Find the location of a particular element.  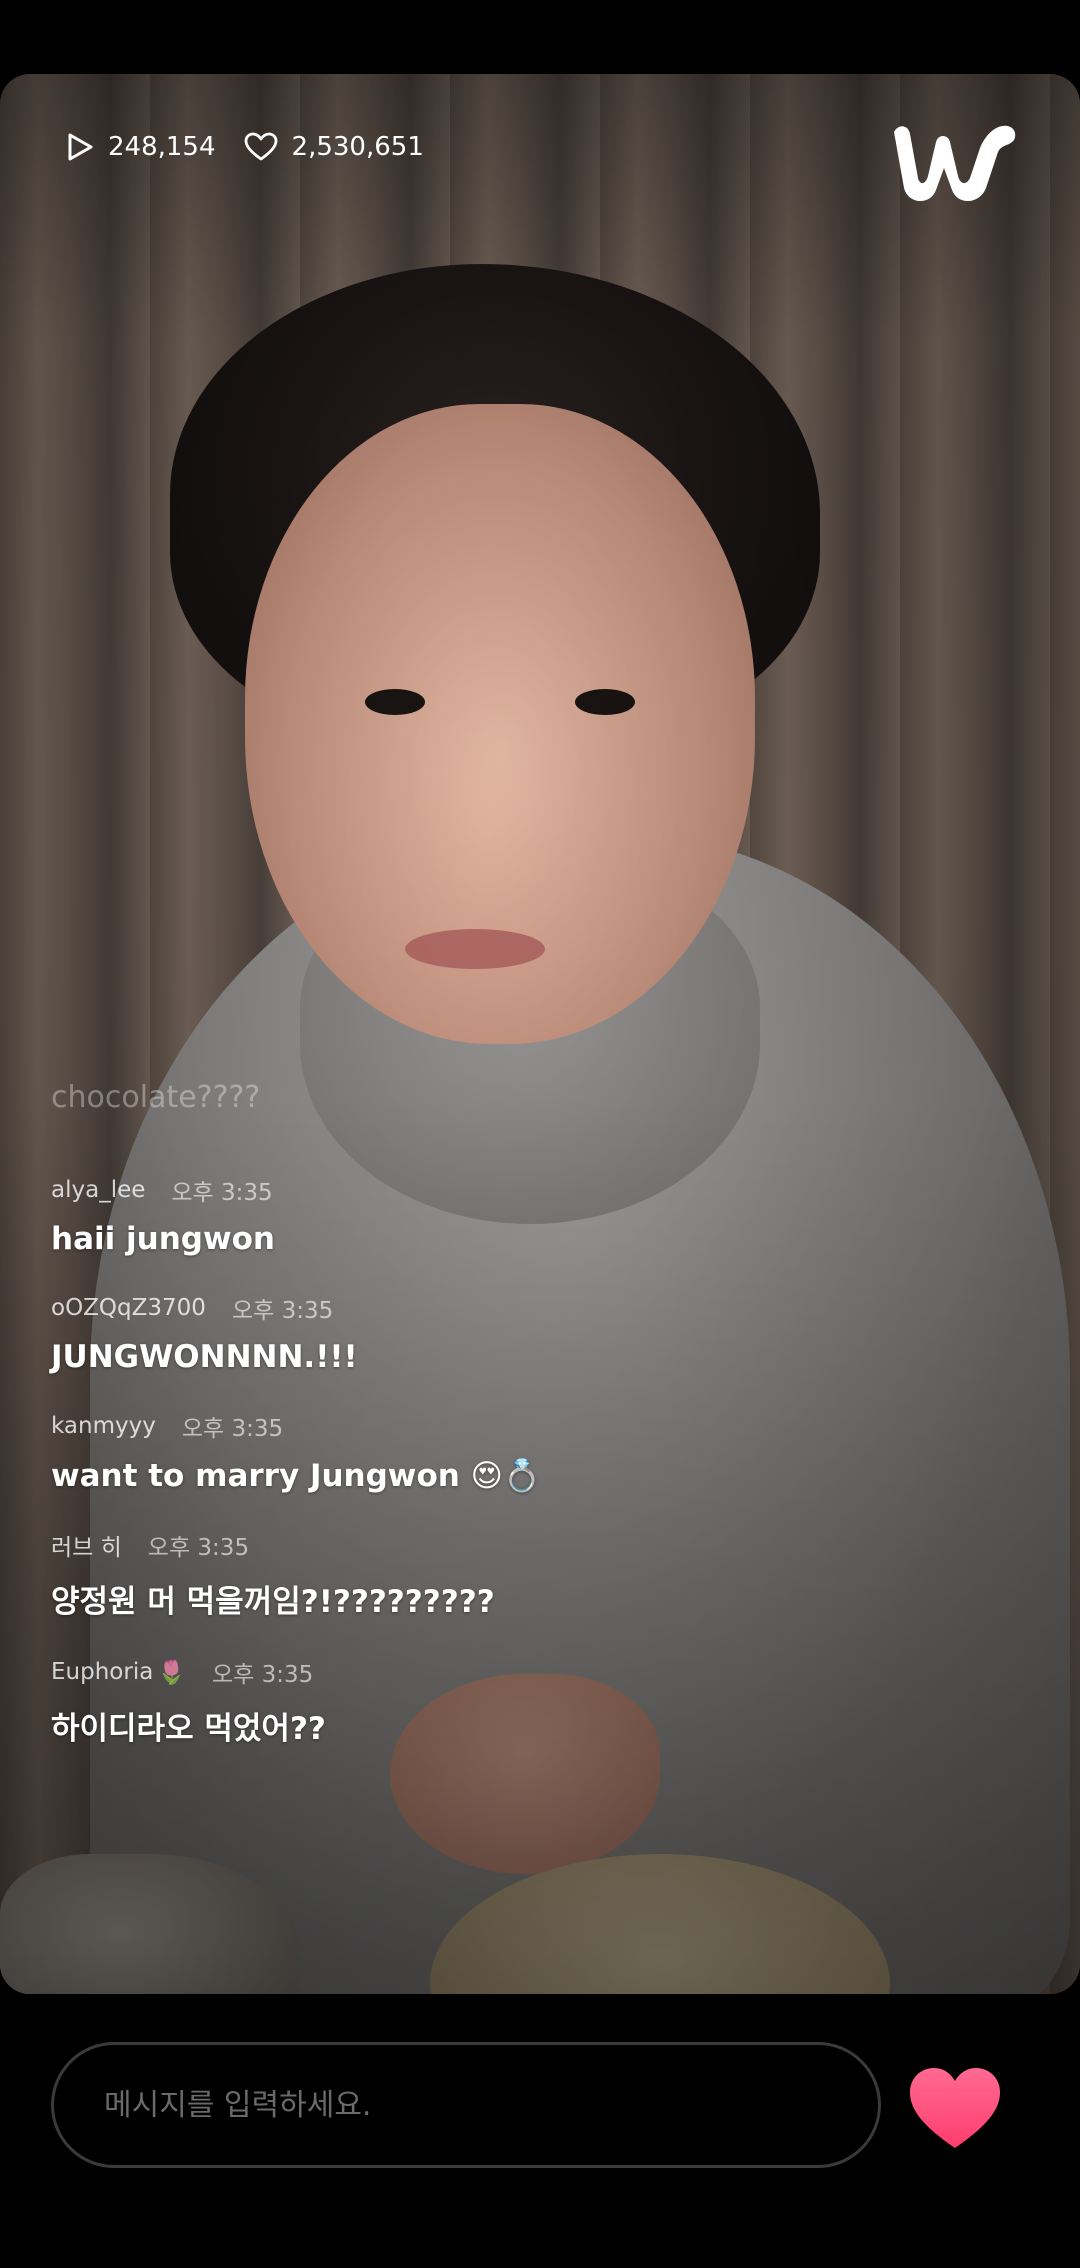

chat-text: JUNGWONNNN.!!! is located at coordinates (204, 1357).